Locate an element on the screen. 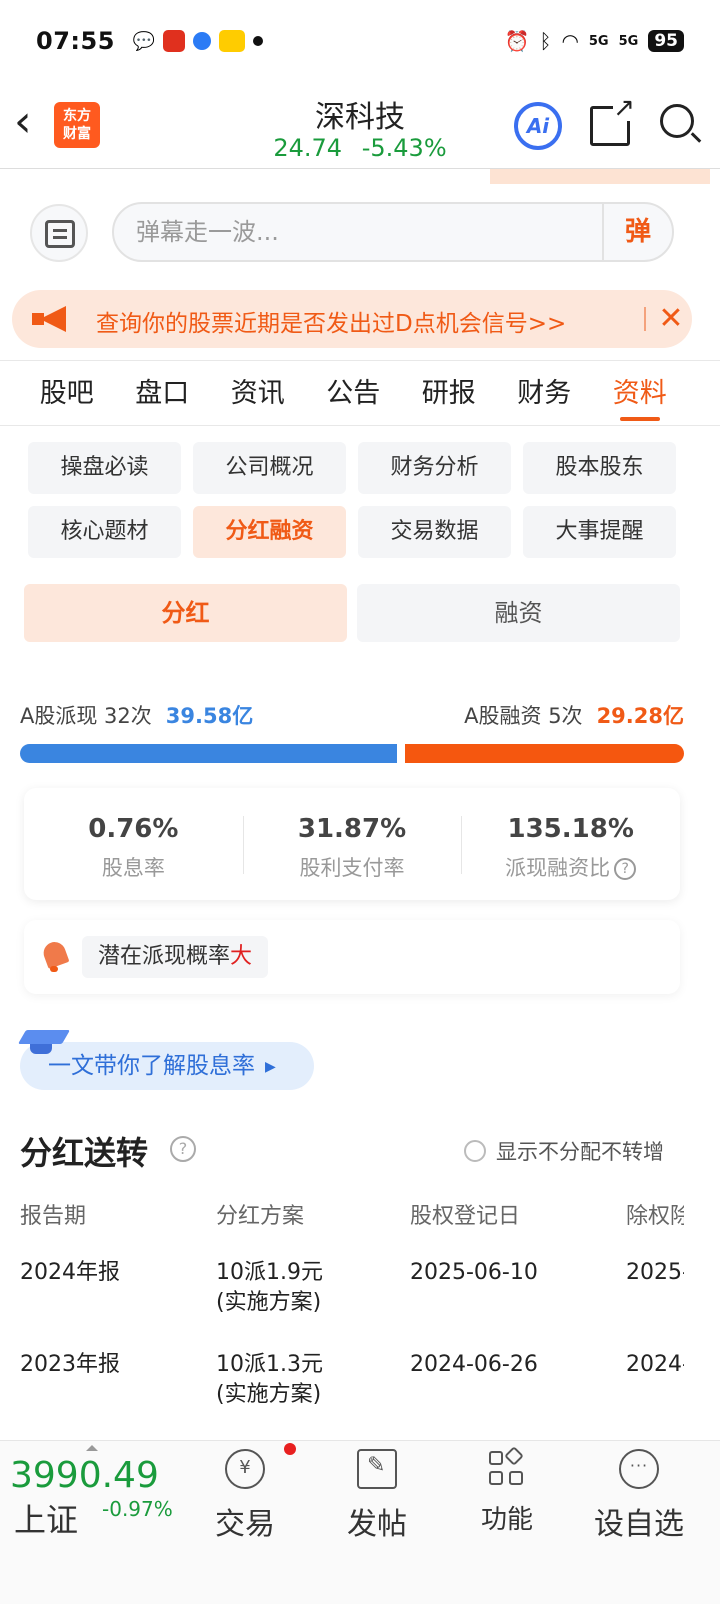 Image resolution: width=720 pixels, height=1604 pixels. nav-trade: ¥ 交易 is located at coordinates (245, 1496).